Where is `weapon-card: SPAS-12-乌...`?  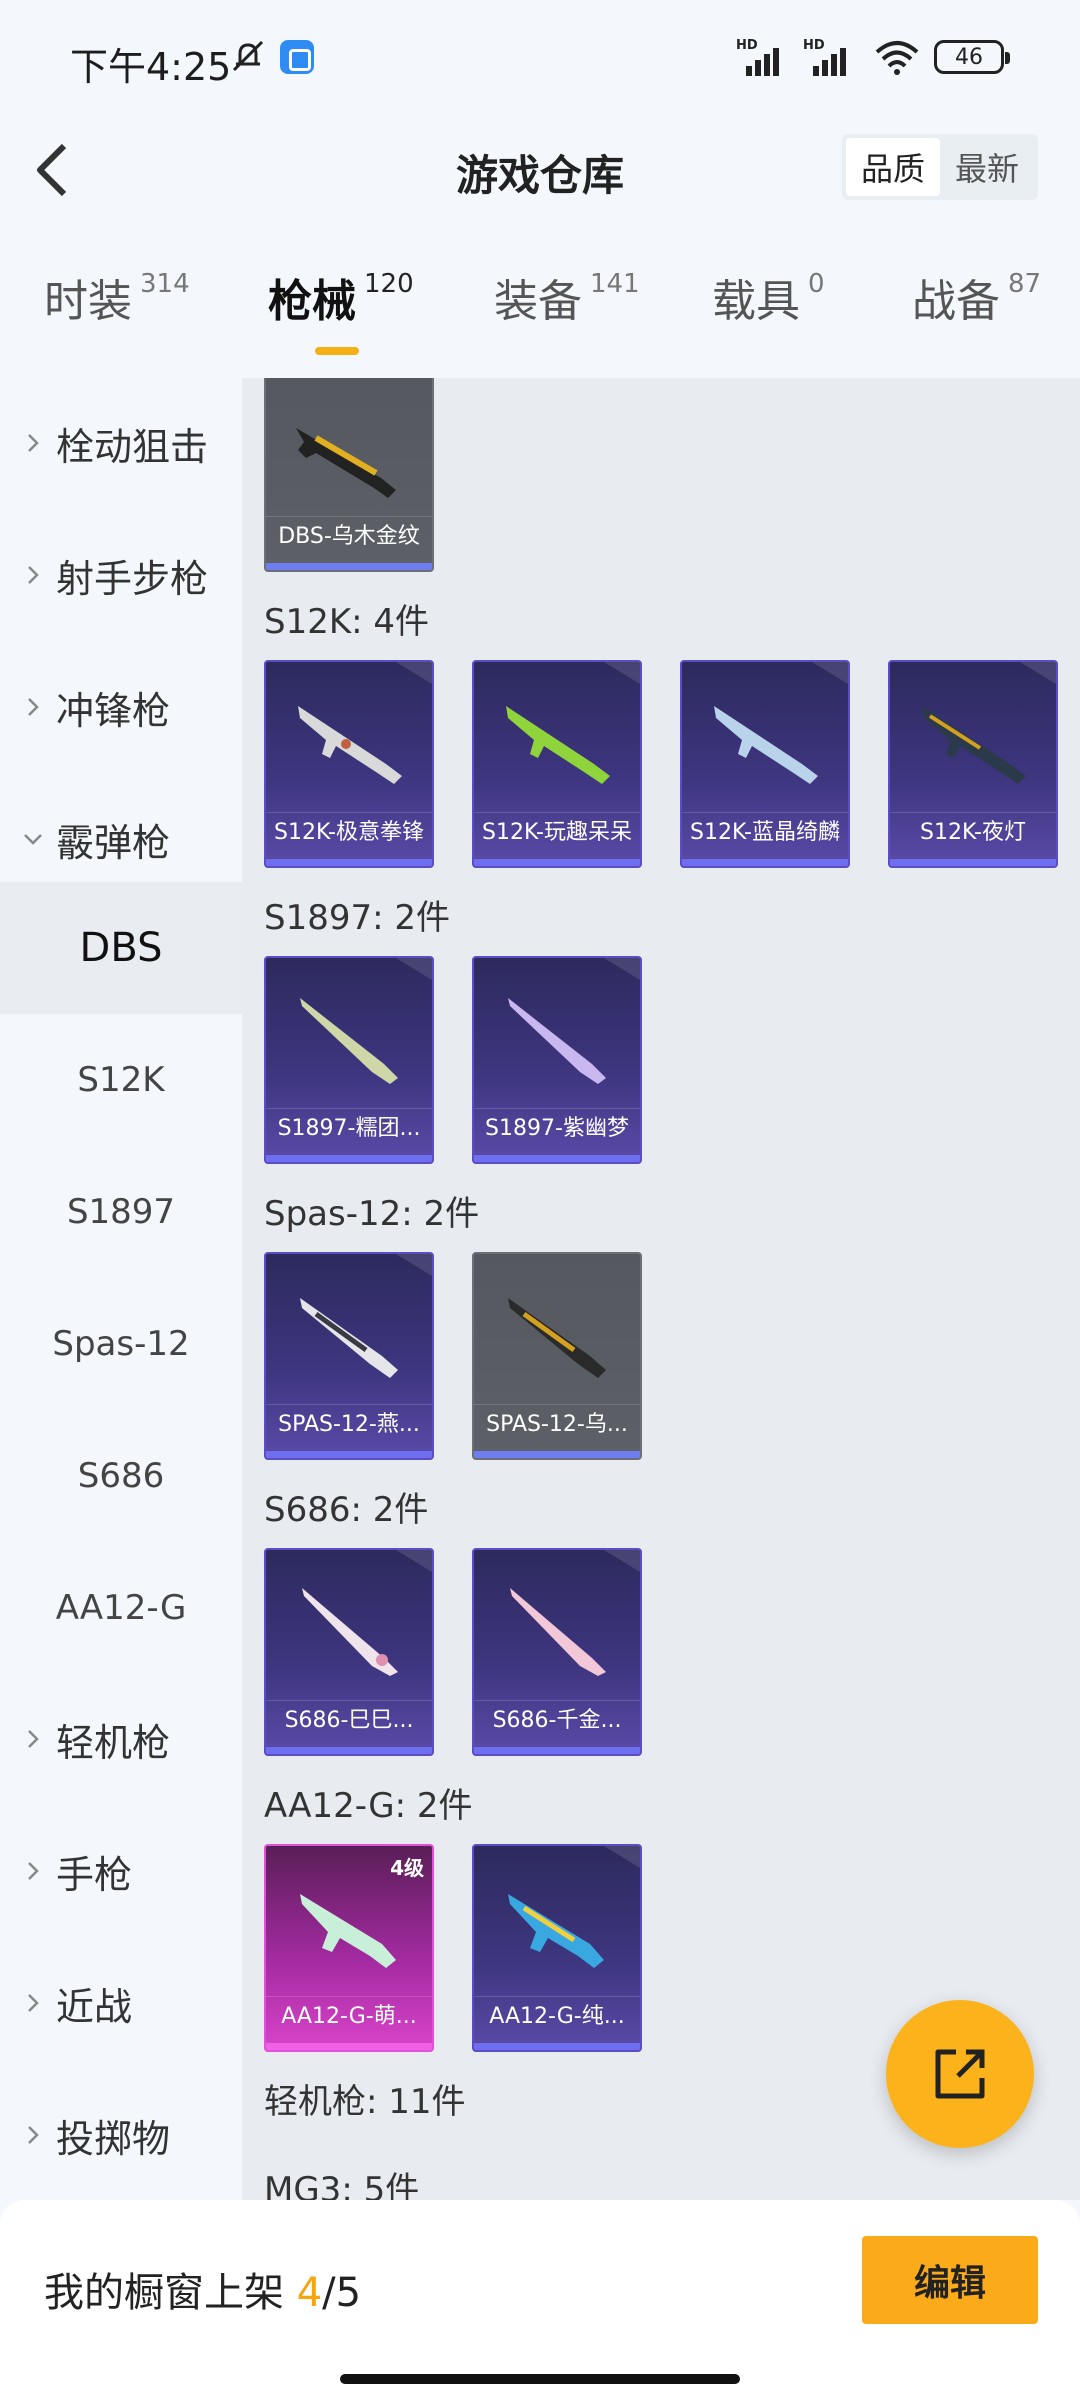
weapon-card: SPAS-12-乌... is located at coordinates (557, 1356).